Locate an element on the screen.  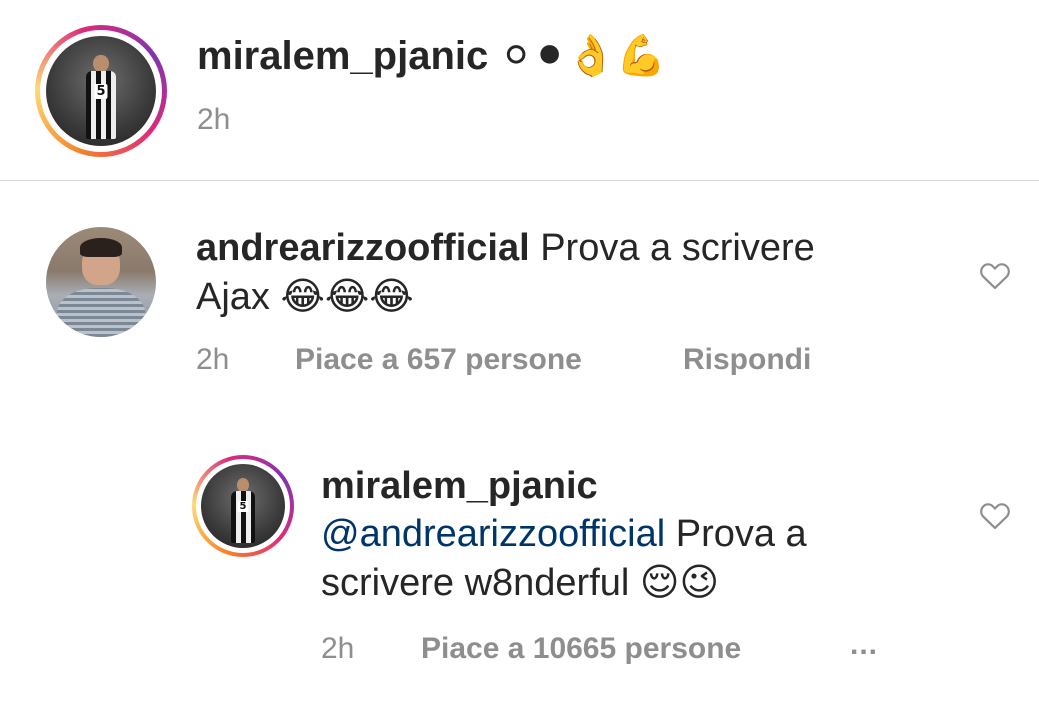
reply-body-line1: Prova a is located at coordinates (741, 534).